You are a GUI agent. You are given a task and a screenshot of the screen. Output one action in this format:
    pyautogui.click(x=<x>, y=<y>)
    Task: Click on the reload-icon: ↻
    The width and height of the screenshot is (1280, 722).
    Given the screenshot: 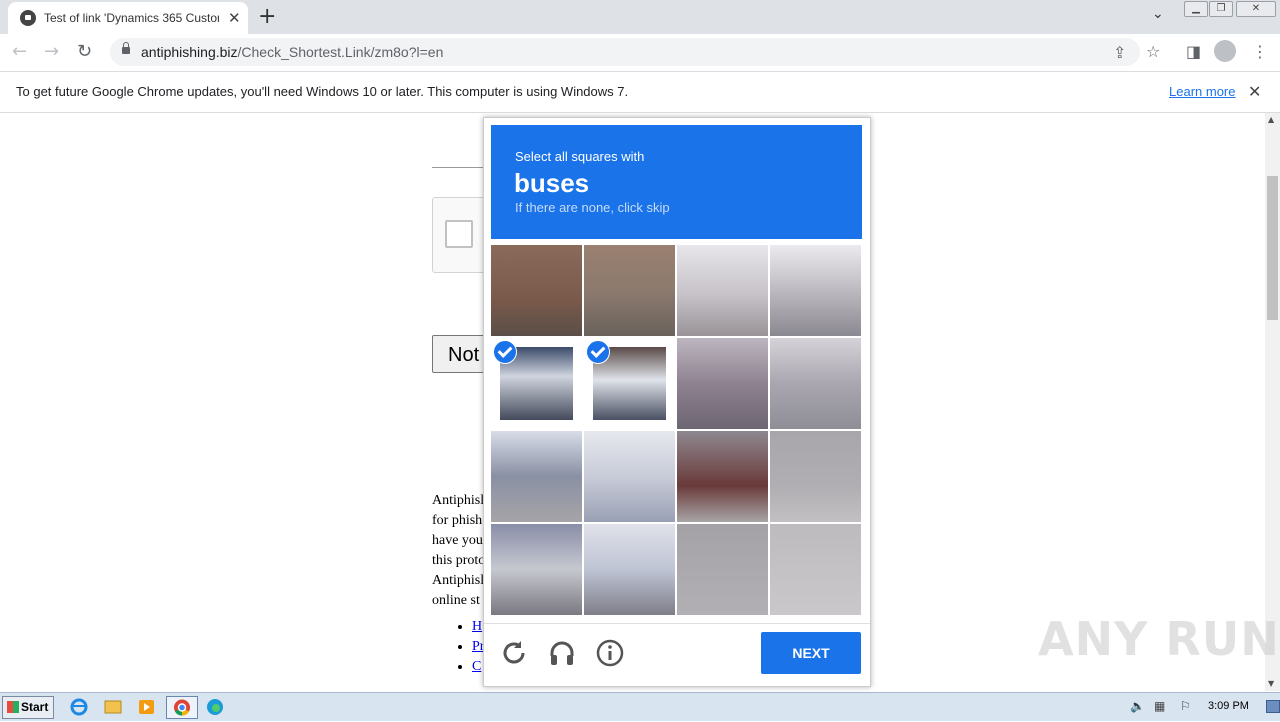 What is the action you would take?
    pyautogui.click(x=84, y=51)
    